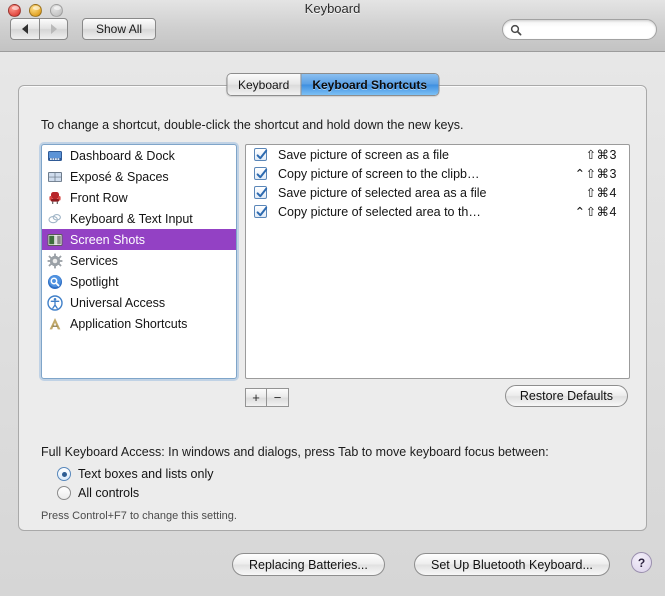  Describe the element at coordinates (131, 218) in the screenshot. I see `category-label: Keyboard & Text Input` at that location.